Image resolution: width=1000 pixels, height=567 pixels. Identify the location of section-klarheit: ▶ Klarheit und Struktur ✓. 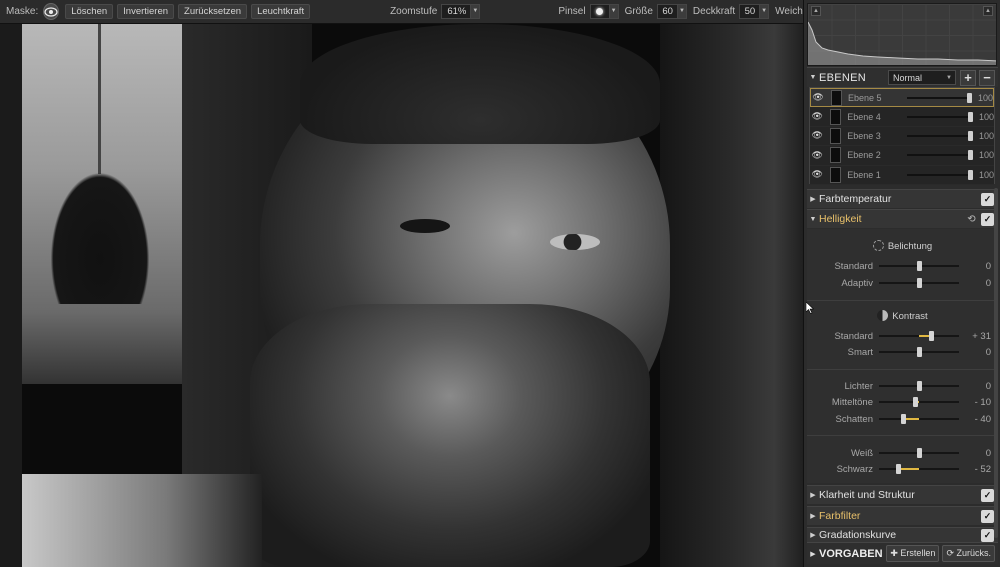
(902, 494).